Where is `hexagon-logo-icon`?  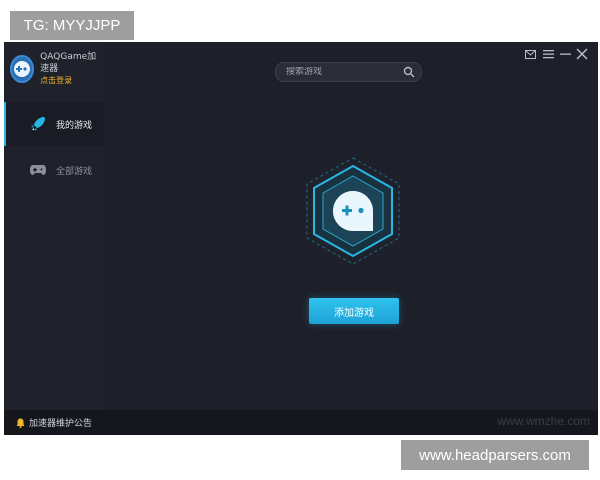 hexagon-logo-icon is located at coordinates (353, 211).